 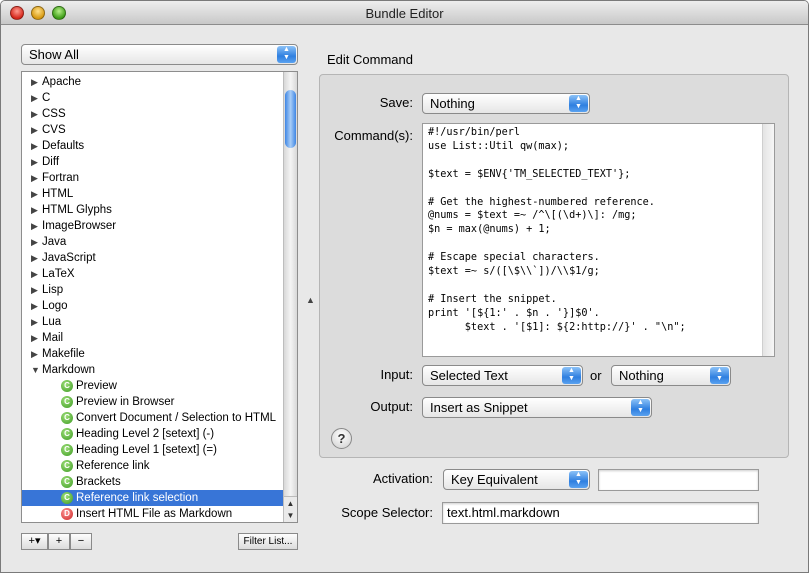 I want to click on input-fallback-value: Nothing, so click(x=641, y=375).